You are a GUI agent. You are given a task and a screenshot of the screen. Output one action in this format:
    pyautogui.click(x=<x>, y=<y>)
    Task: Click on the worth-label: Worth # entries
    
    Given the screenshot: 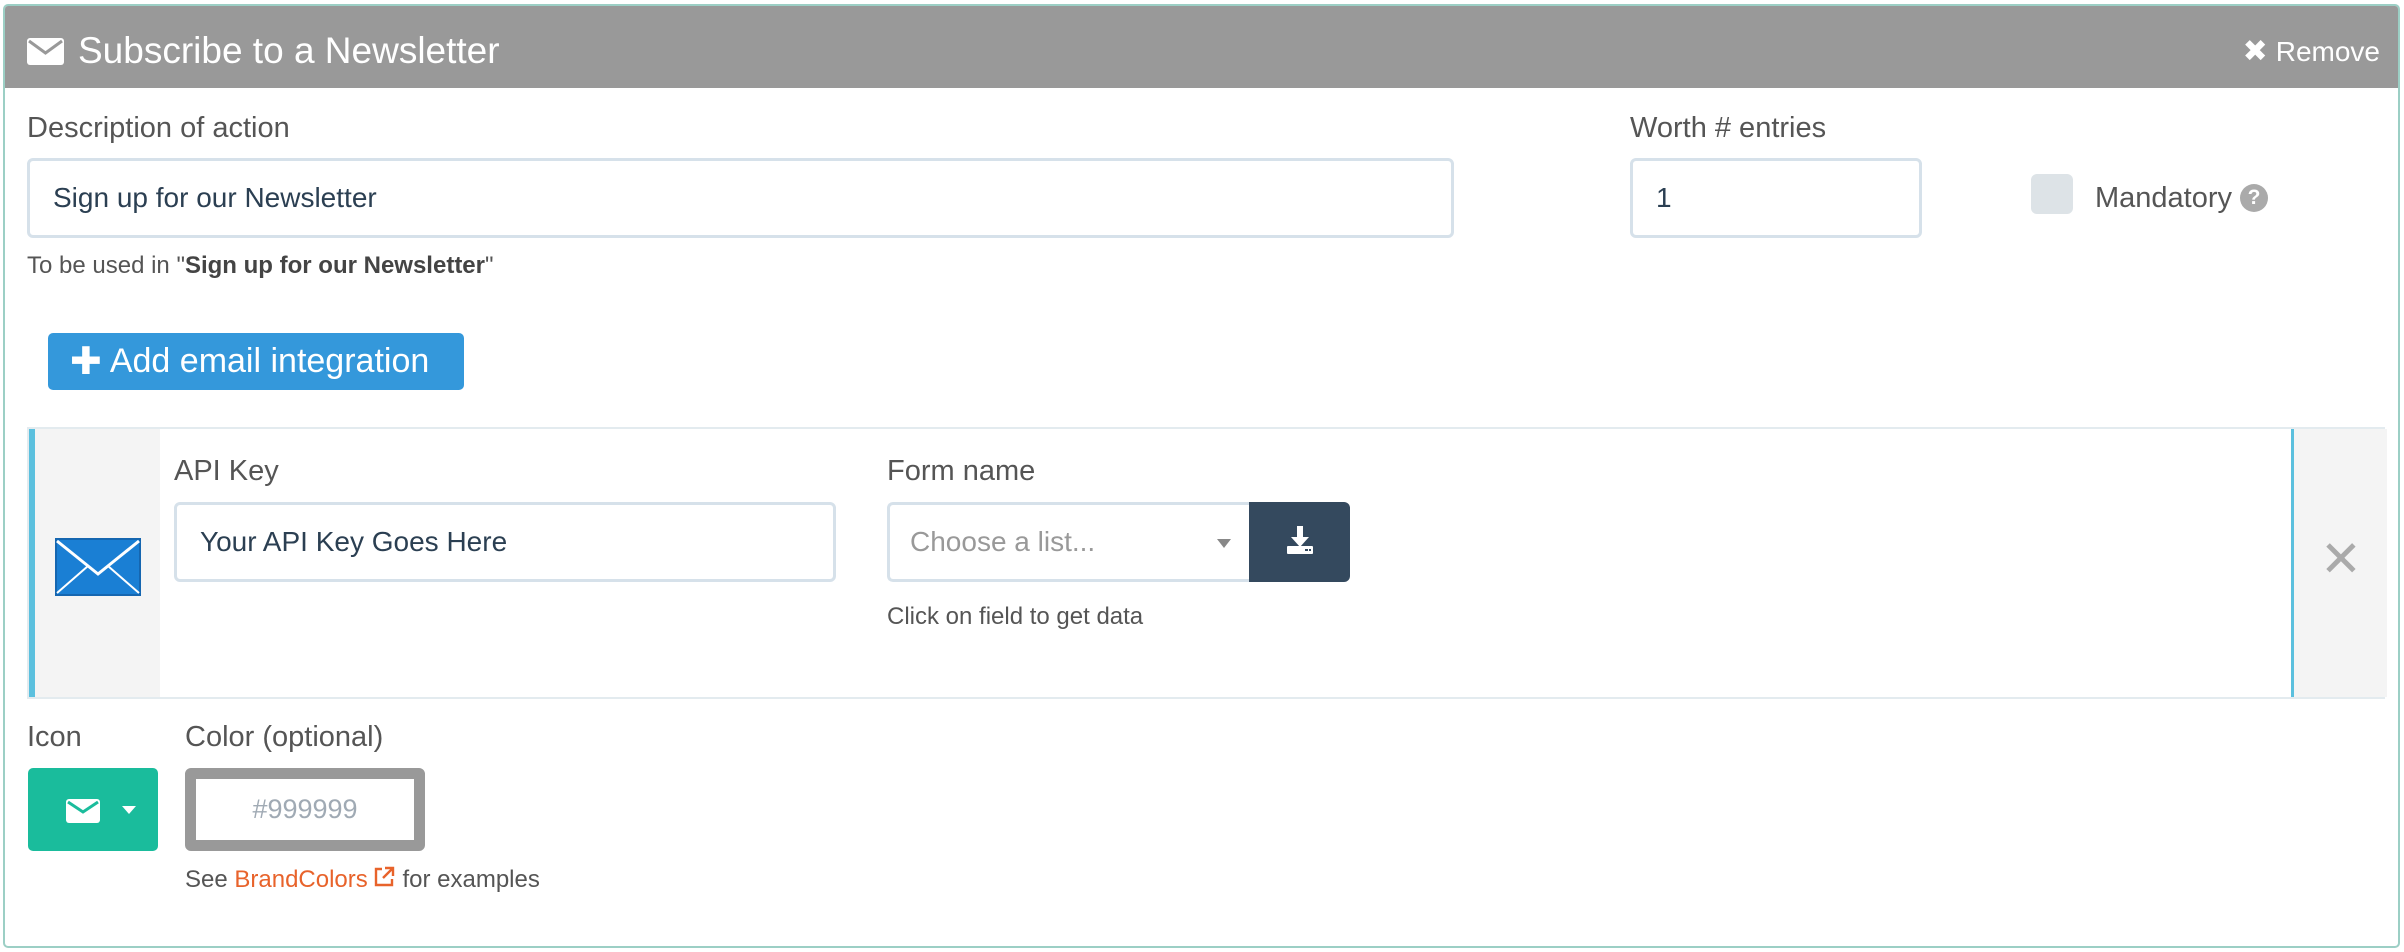 What is the action you would take?
    pyautogui.click(x=1728, y=128)
    